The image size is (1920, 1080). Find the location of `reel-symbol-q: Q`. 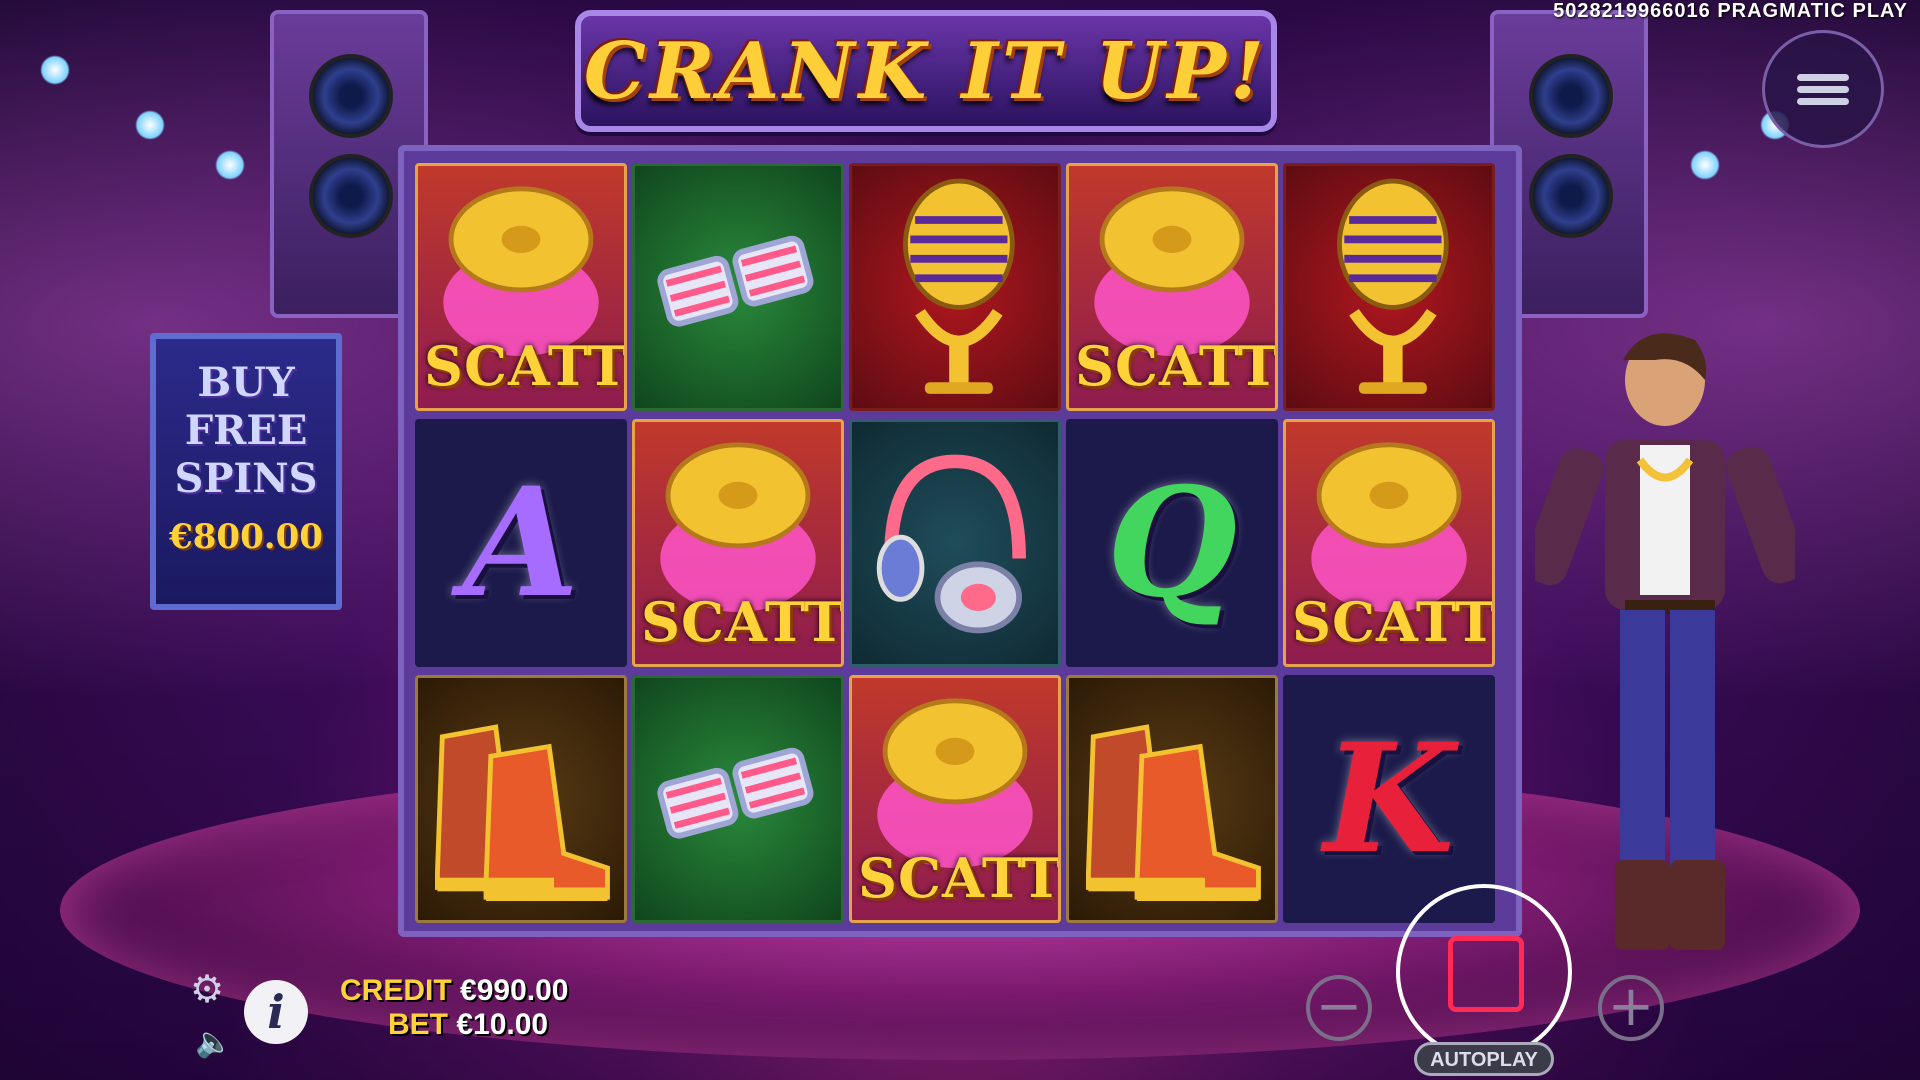

reel-symbol-q: Q is located at coordinates (1172, 543).